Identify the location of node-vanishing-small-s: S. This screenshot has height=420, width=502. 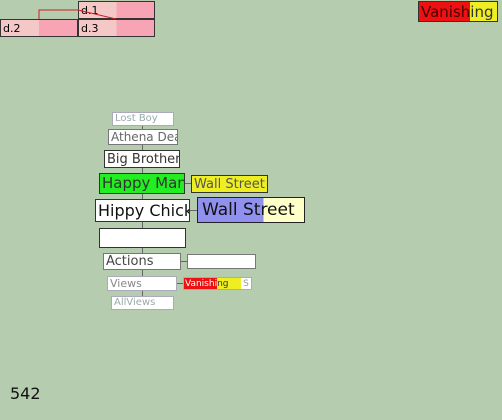
(246, 283).